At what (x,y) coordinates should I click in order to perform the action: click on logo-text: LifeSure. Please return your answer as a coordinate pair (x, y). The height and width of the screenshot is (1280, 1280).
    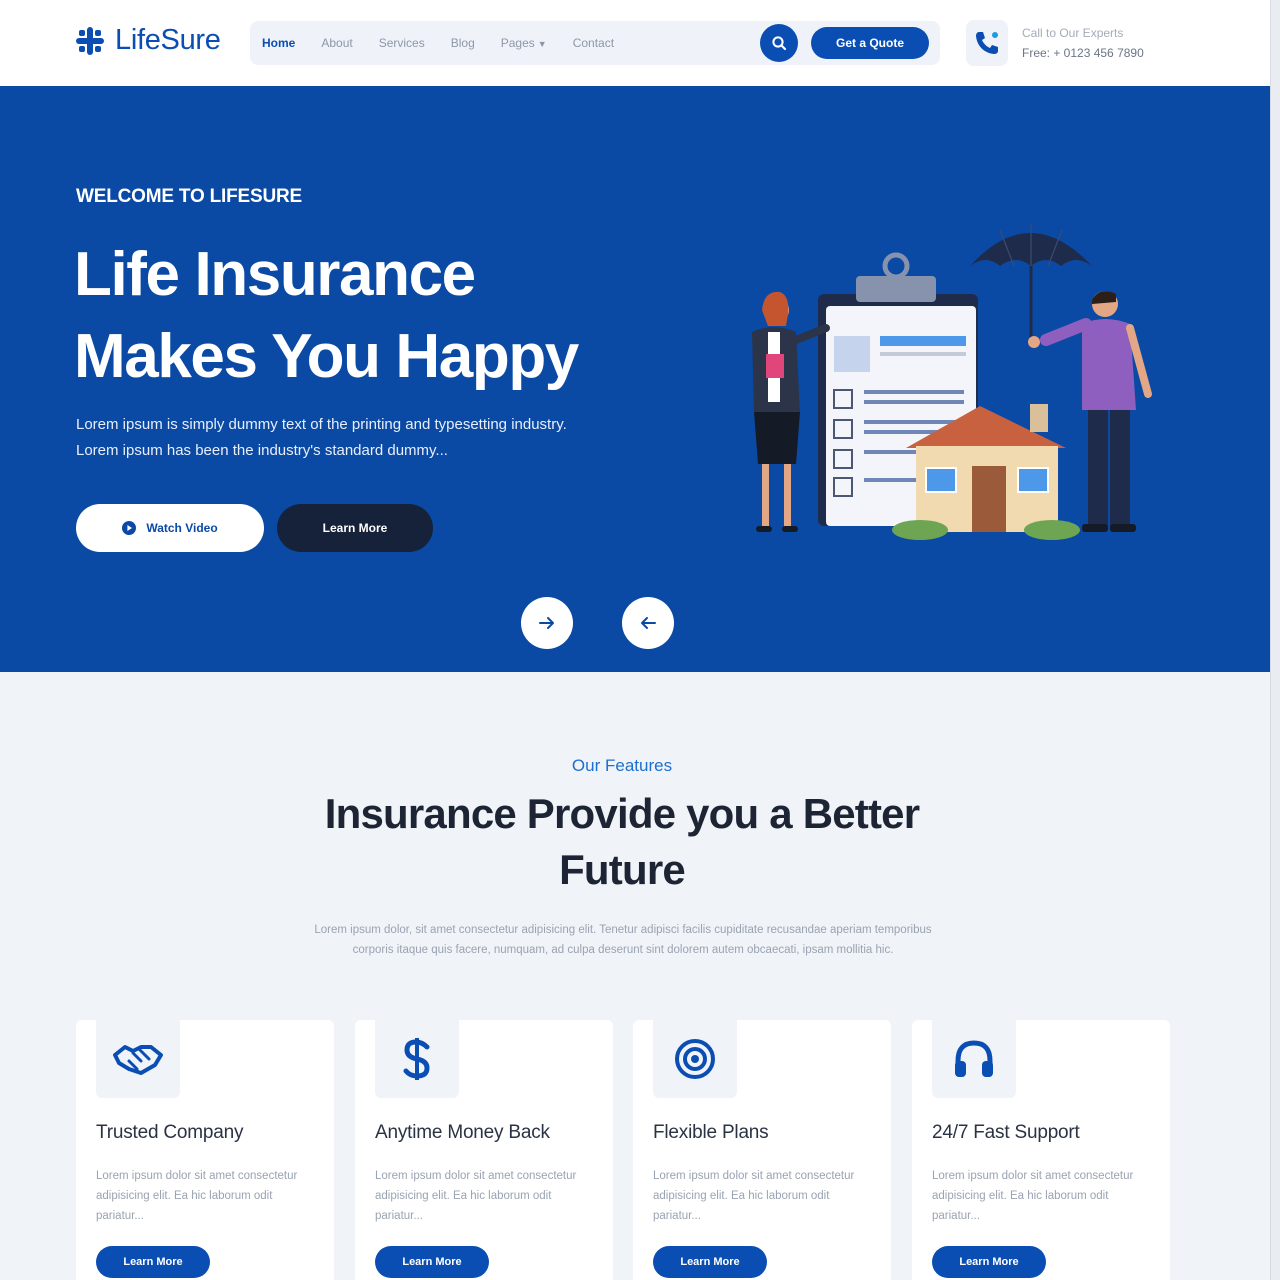
    Looking at the image, I should click on (168, 40).